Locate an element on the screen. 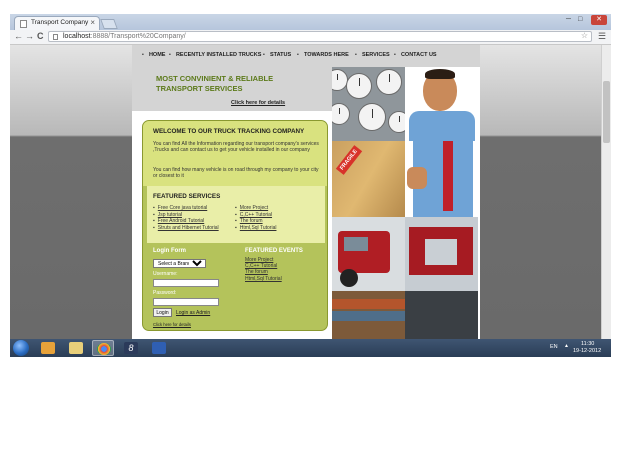 This screenshot has height=460, width=625. reload-icon: C is located at coordinates (40, 36).